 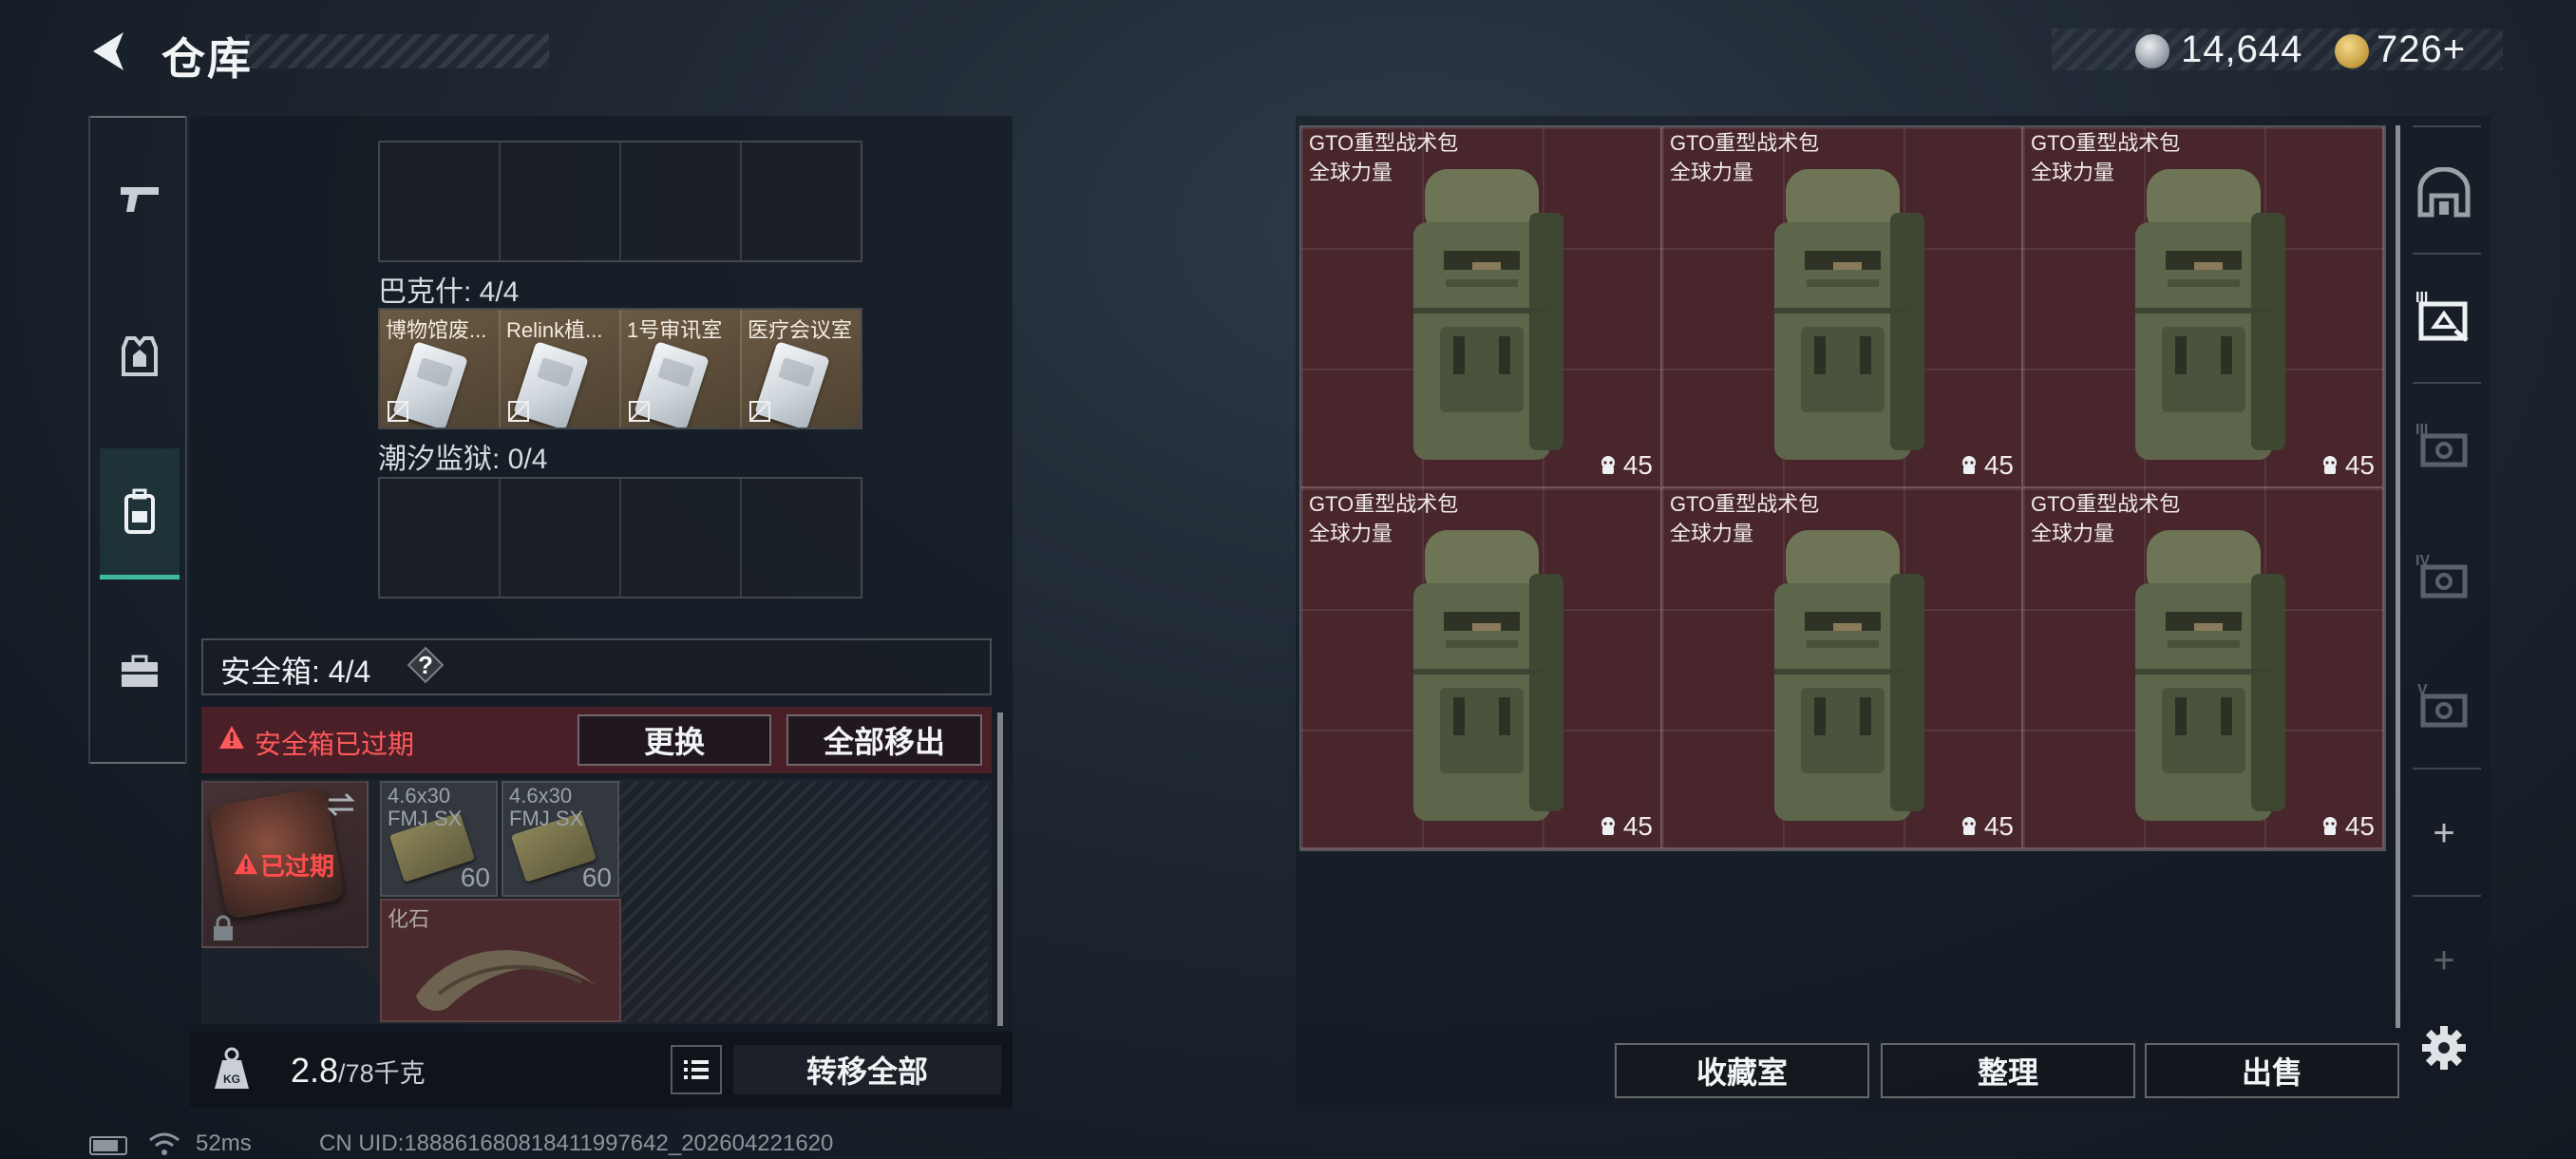 I want to click on nav-tools, so click(x=140, y=671).